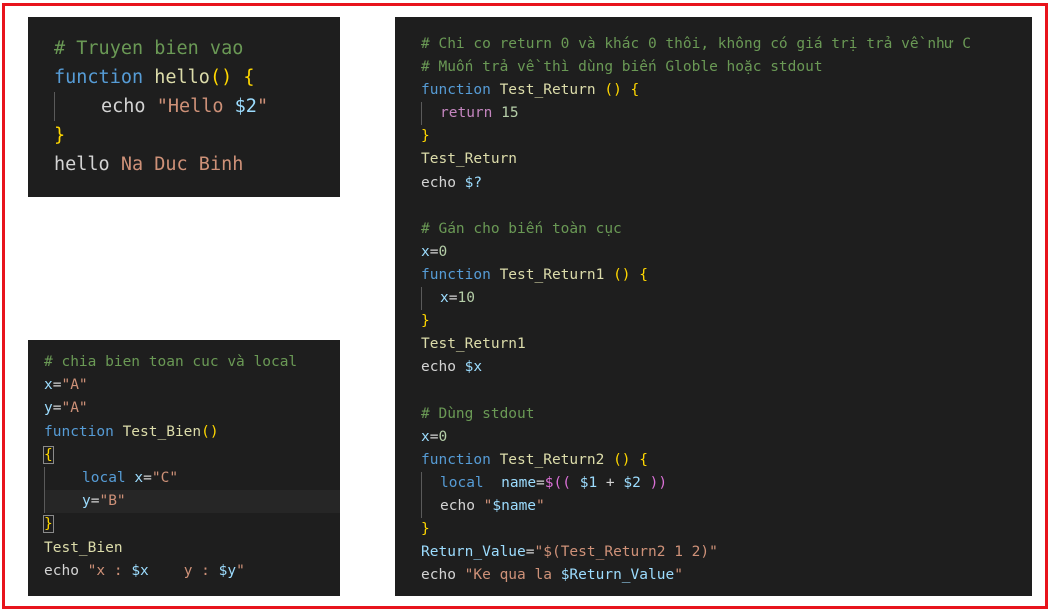 The height and width of the screenshot is (615, 1056). Describe the element at coordinates (726, 506) in the screenshot. I see `code-line: echo "$name"` at that location.